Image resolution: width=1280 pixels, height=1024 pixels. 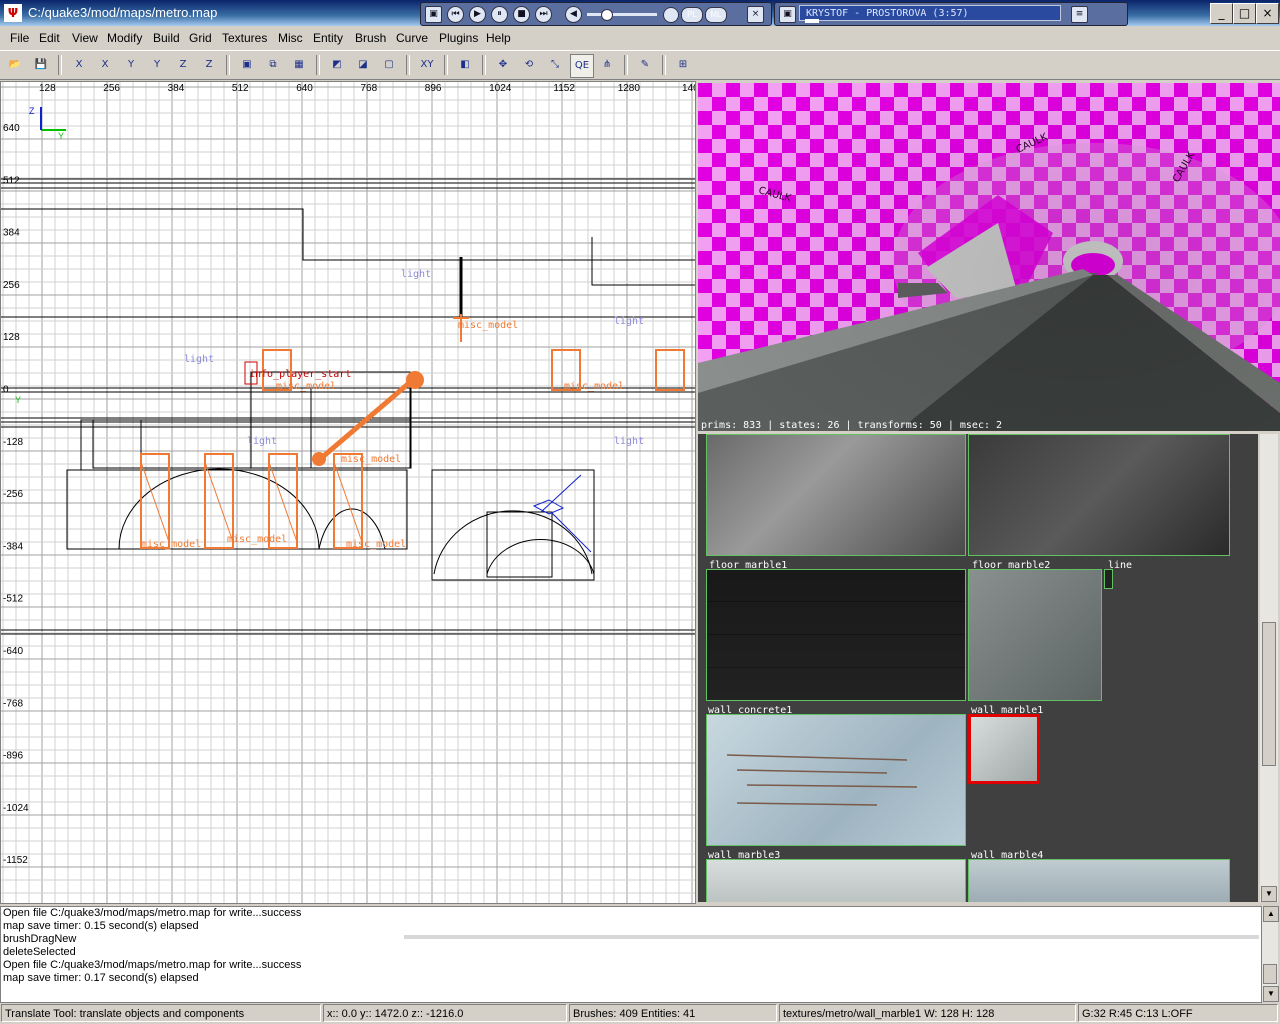 What do you see at coordinates (371, 459) in the screenshot?
I see `entity-label-misc_model4: misc_model` at bounding box center [371, 459].